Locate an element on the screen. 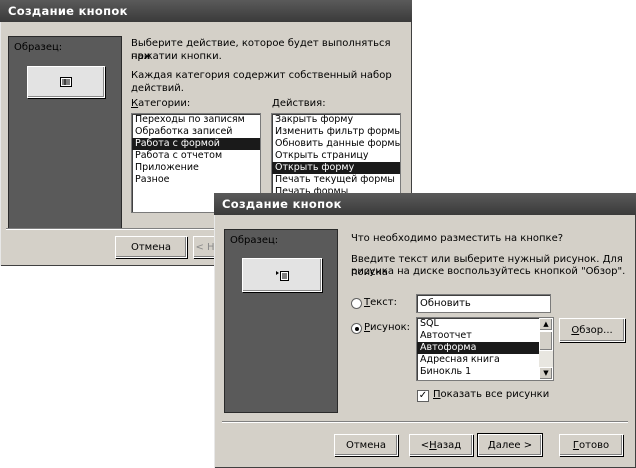 This screenshot has height=468, width=636. form-icon is located at coordinates (66, 82).